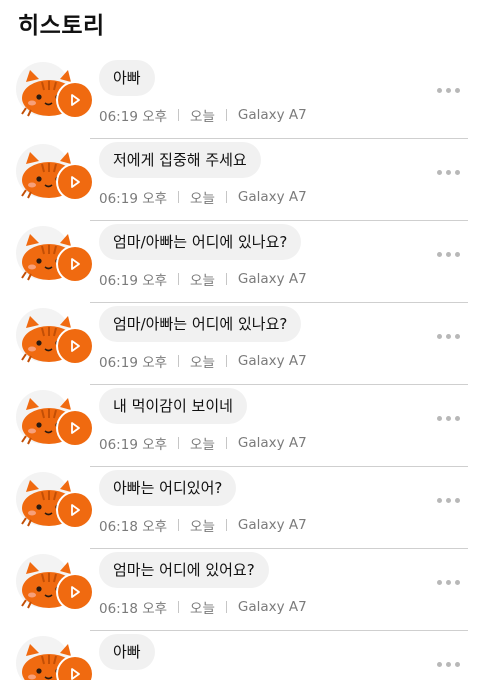 The height and width of the screenshot is (680, 482). I want to click on page-title: 히스토리, so click(61, 26).